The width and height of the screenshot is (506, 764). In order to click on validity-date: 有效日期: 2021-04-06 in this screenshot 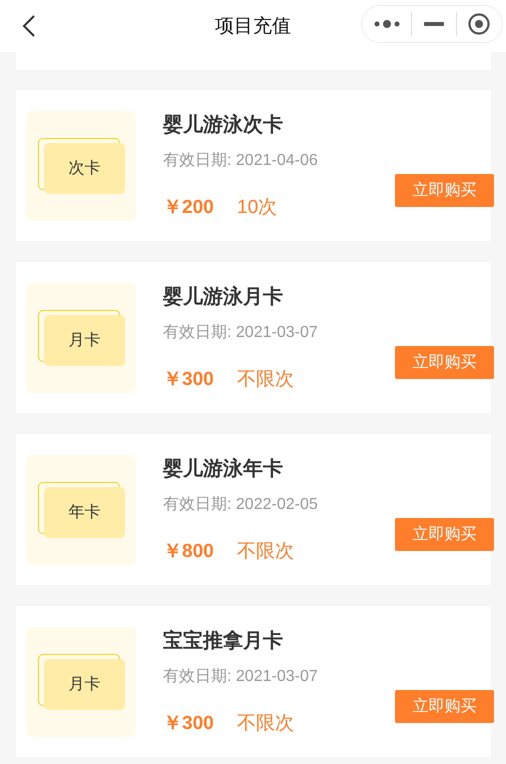, I will do `click(241, 161)`.